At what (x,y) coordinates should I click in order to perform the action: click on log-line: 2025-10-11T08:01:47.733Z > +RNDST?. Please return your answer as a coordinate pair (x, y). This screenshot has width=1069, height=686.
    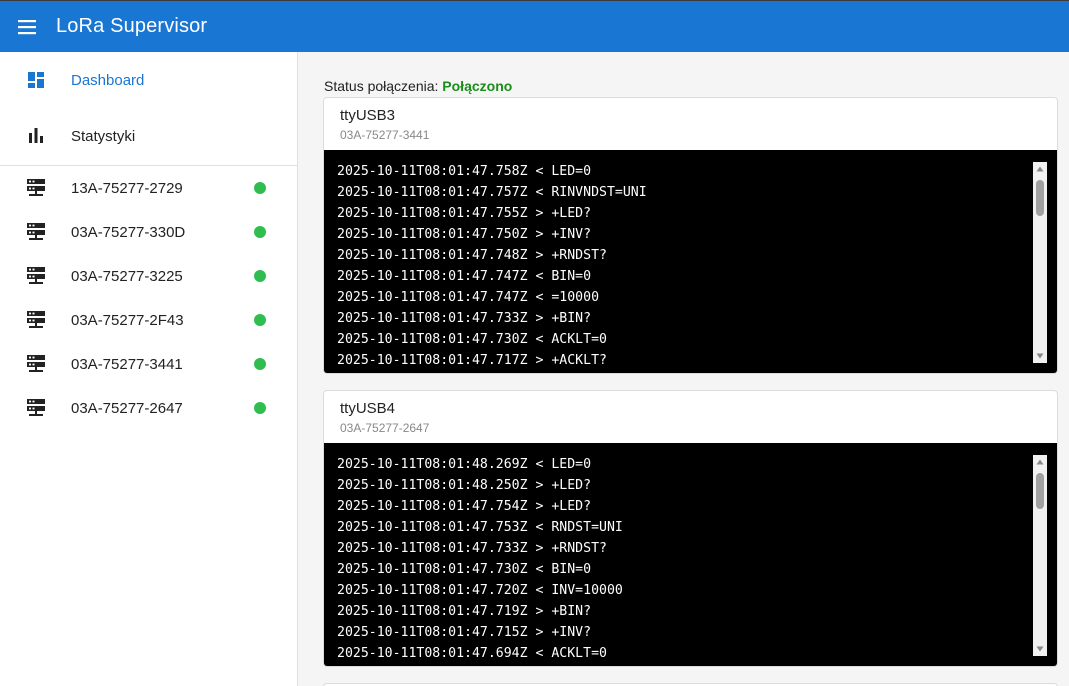
    Looking at the image, I should click on (472, 548).